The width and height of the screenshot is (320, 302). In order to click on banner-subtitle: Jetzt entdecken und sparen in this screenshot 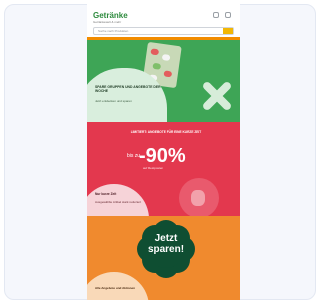, I will do `click(113, 101)`.